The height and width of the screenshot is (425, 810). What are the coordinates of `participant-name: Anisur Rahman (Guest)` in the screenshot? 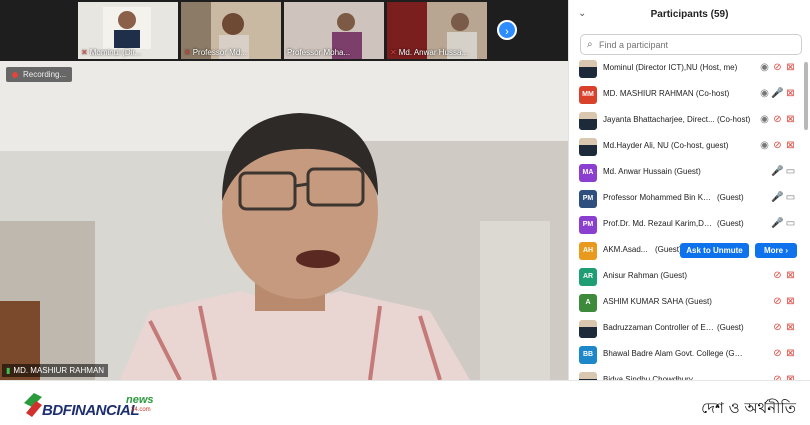 It's located at (645, 275).